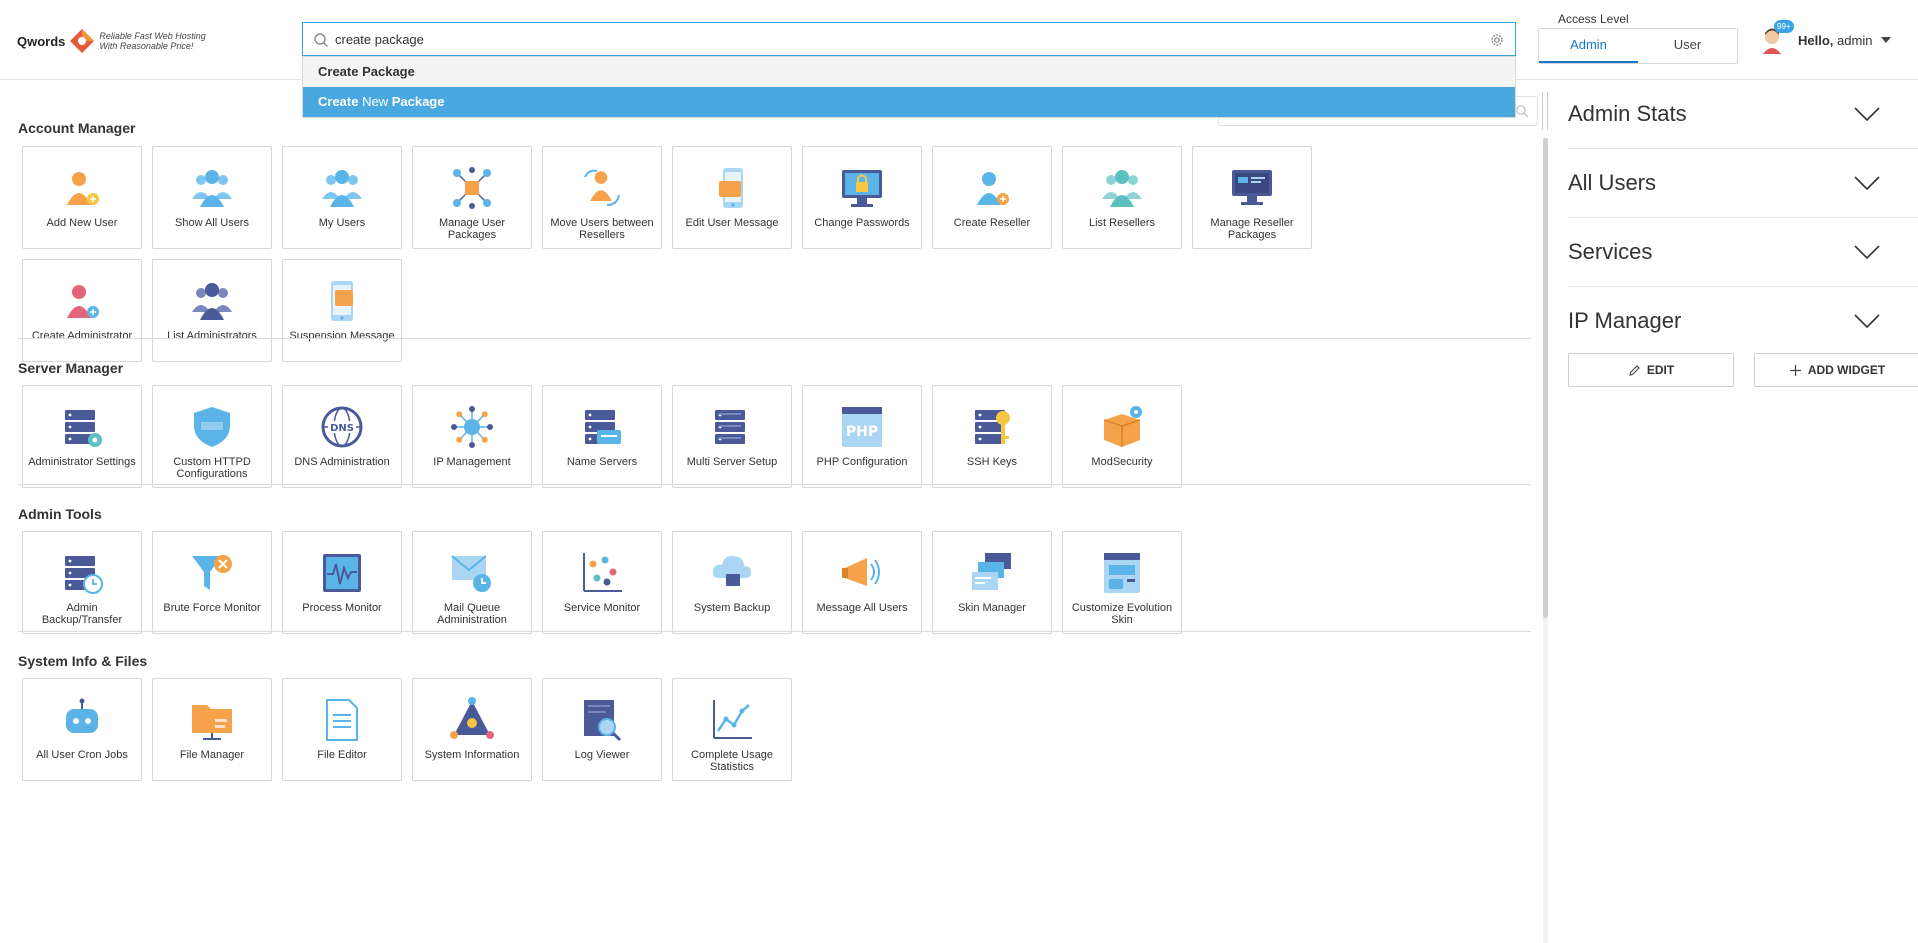  What do you see at coordinates (212, 755) in the screenshot?
I see `tile-label: File Manager` at bounding box center [212, 755].